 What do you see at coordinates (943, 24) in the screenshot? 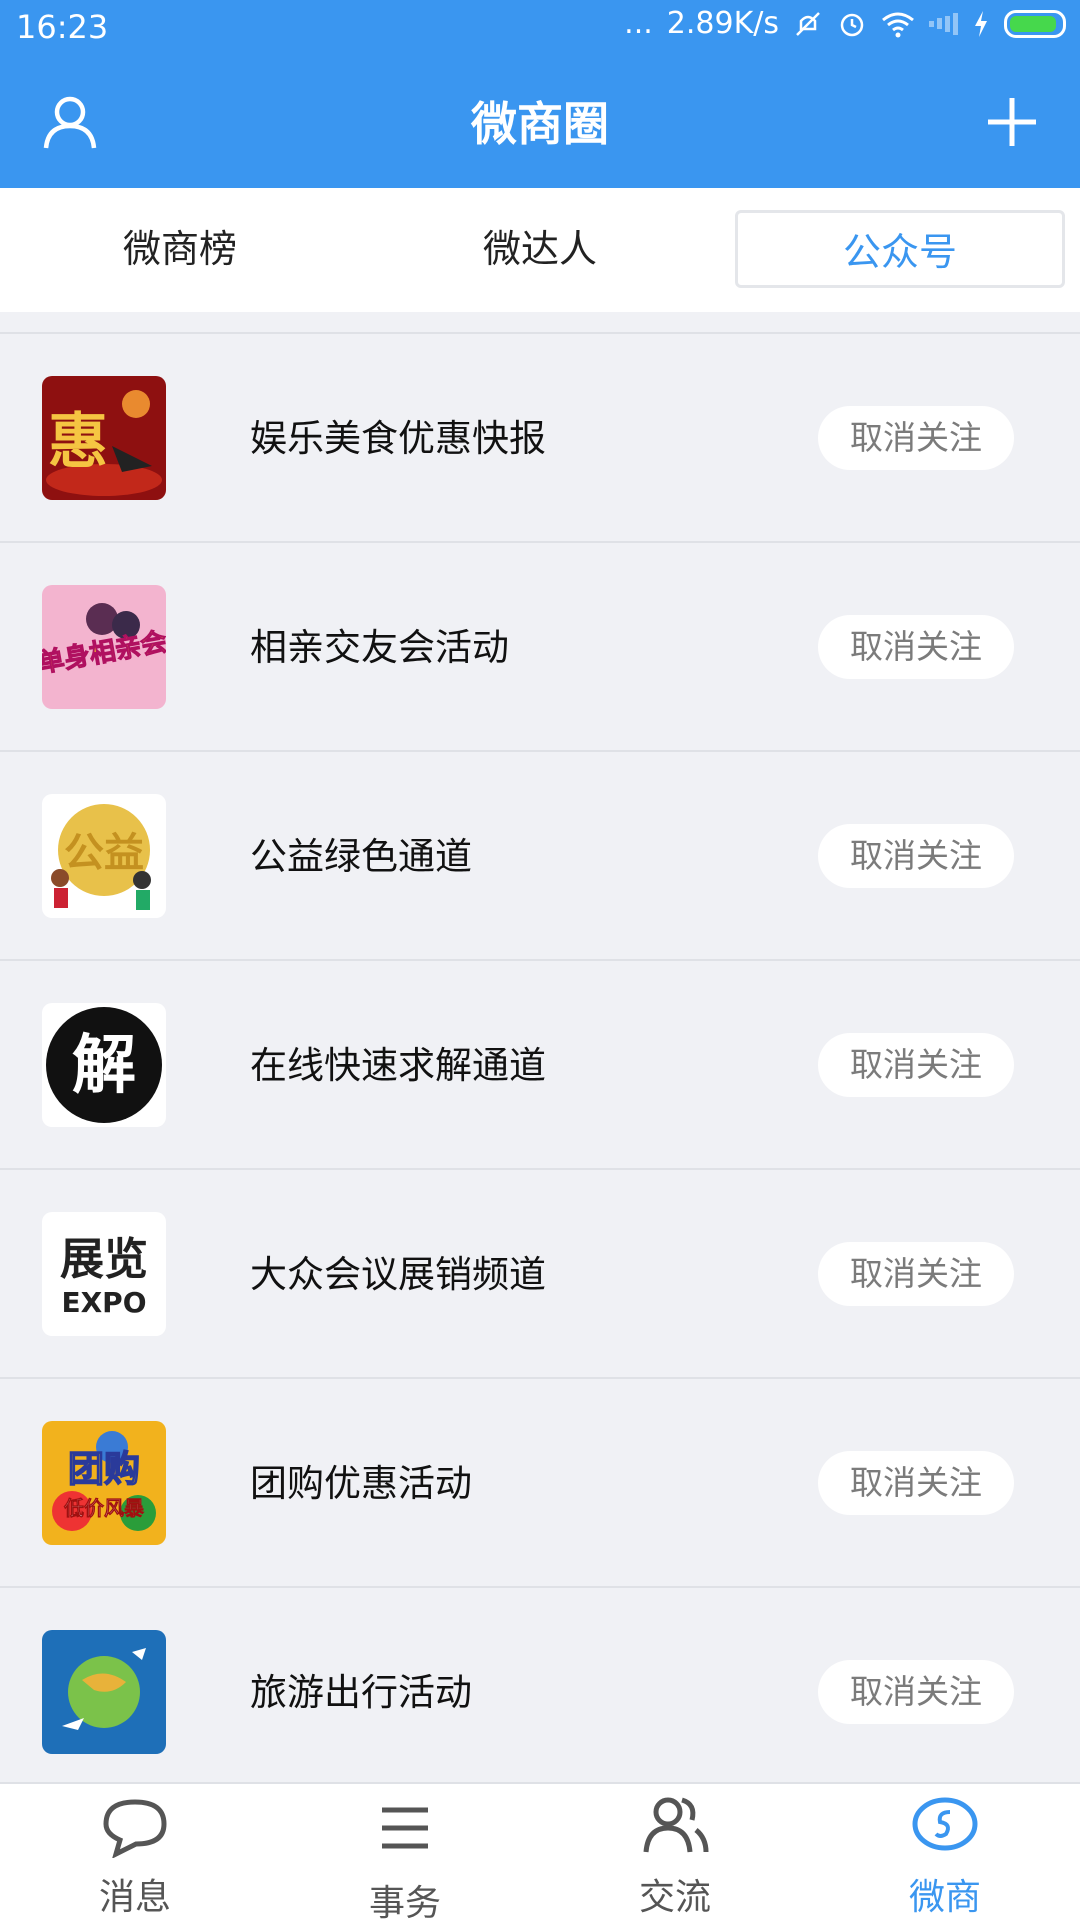
I see `signal-icon` at bounding box center [943, 24].